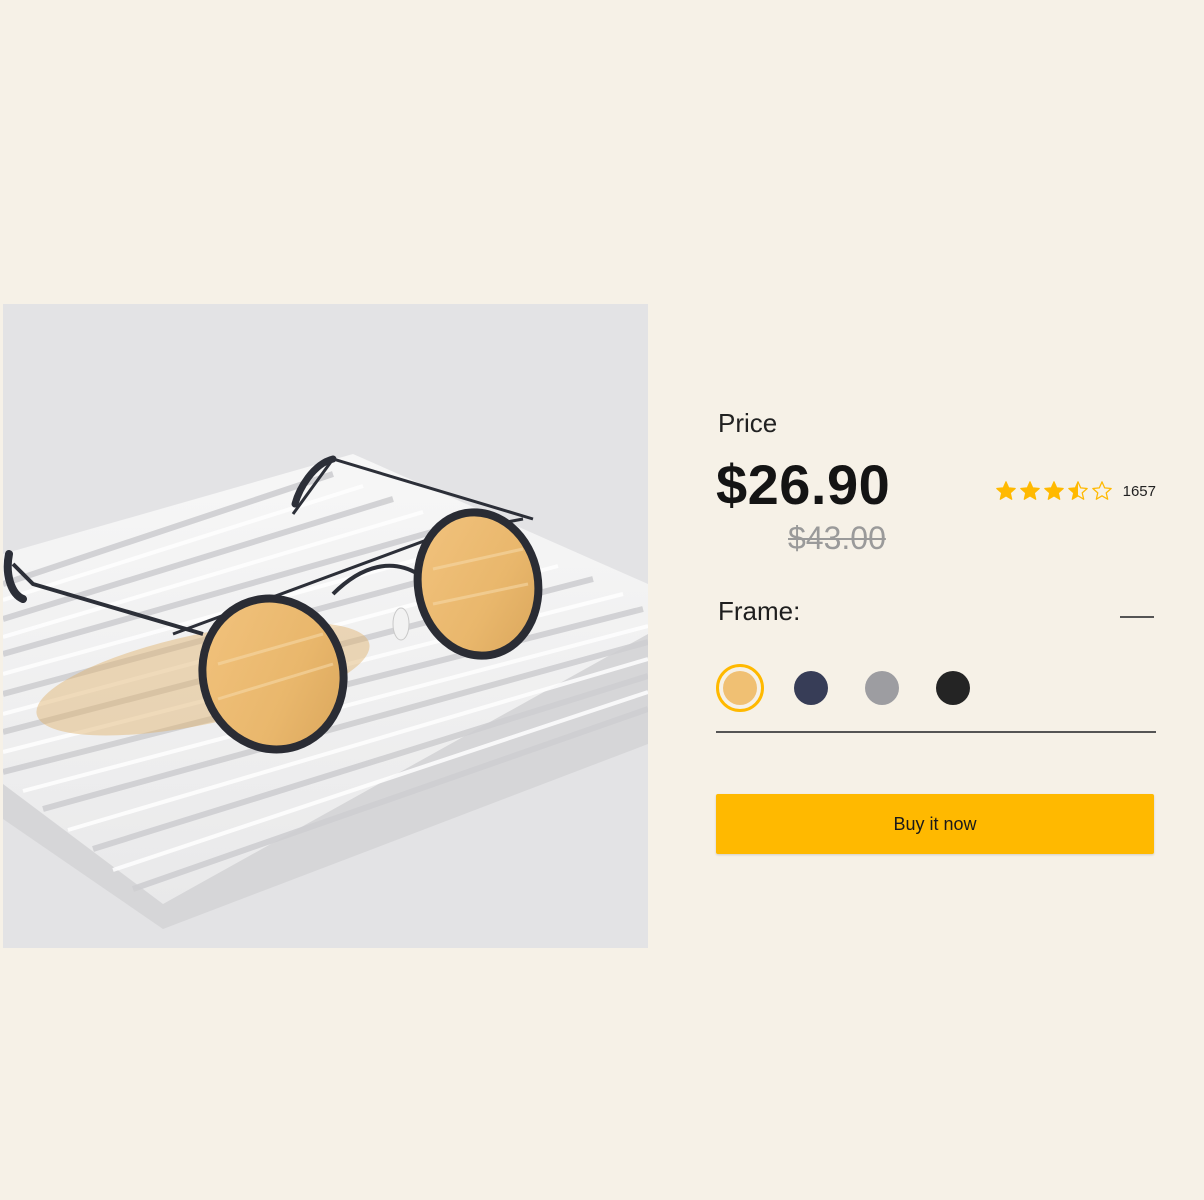  Describe the element at coordinates (935, 824) in the screenshot. I see `buy-it-now-button: Buy it now` at that location.